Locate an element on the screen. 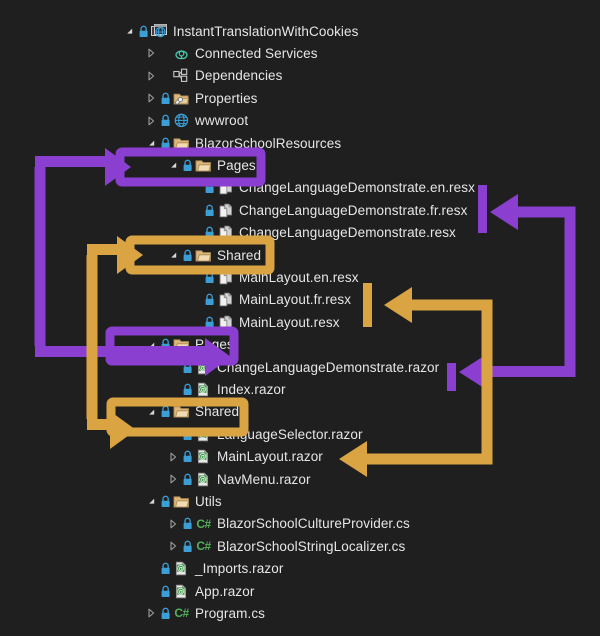 This screenshot has width=600, height=636. tree-item-blazorschoolstringlocalizer-cs: C# BlazorSchoolStringLocalizer.cs is located at coordinates (285, 546).